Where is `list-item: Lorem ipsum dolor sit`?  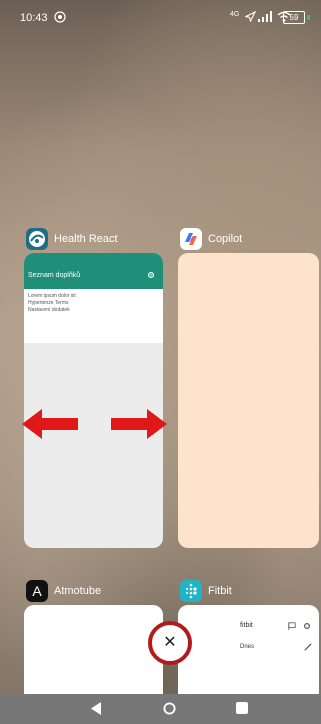
list-item: Lorem ipsum dolor sit is located at coordinates (52, 296).